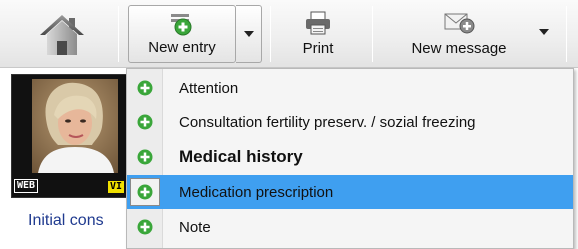 This screenshot has width=578, height=249. What do you see at coordinates (66, 221) in the screenshot?
I see `initial-consultation-link: Initial cons` at bounding box center [66, 221].